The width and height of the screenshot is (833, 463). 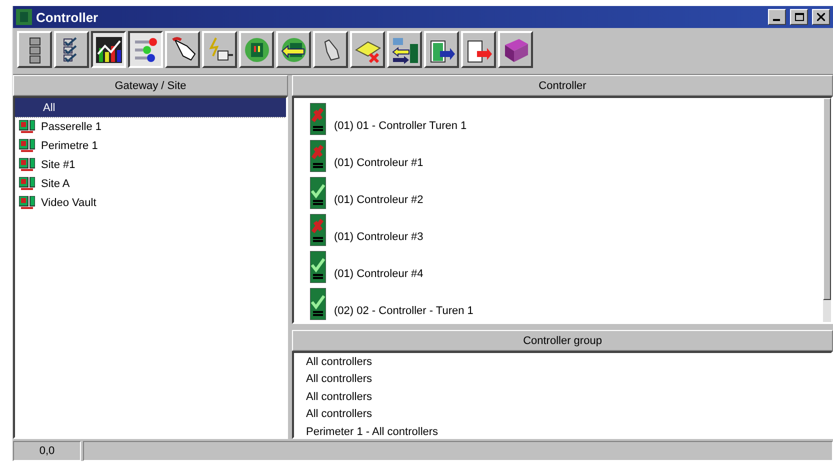 What do you see at coordinates (558, 227) in the screenshot?
I see `controller-item: (01) Controleur #3` at bounding box center [558, 227].